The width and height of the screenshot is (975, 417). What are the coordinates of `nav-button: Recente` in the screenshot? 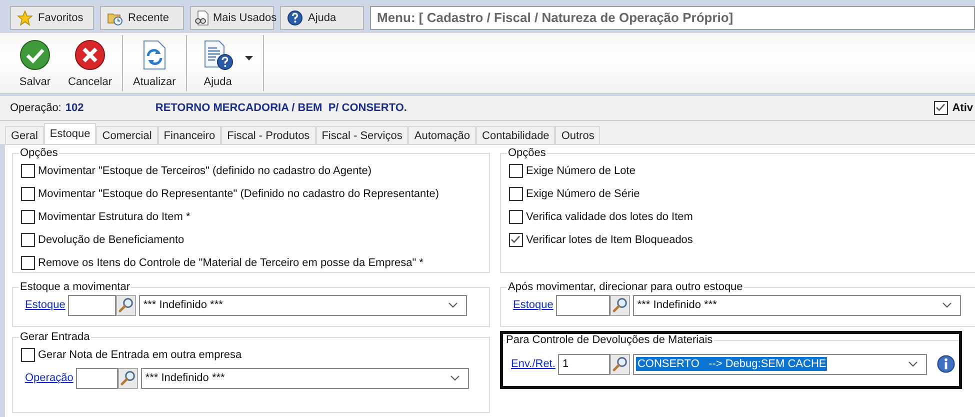 It's located at (142, 18).